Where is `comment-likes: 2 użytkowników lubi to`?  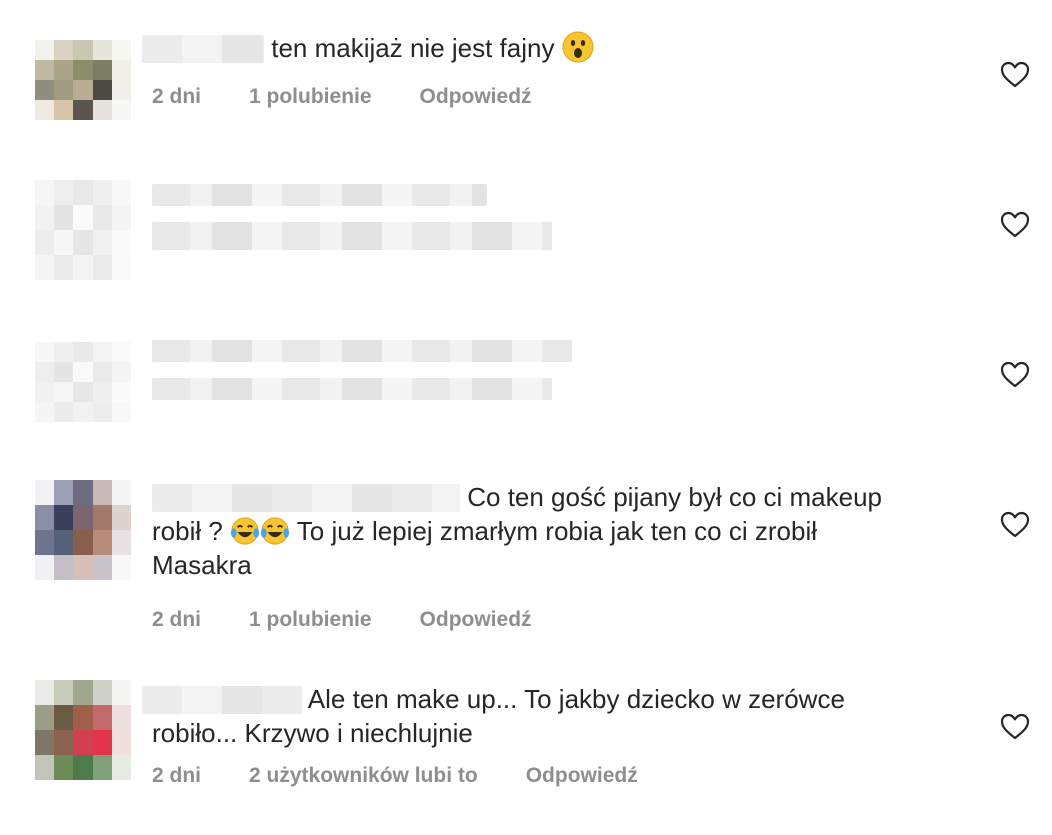
comment-likes: 2 użytkowników lubi to is located at coordinates (363, 776).